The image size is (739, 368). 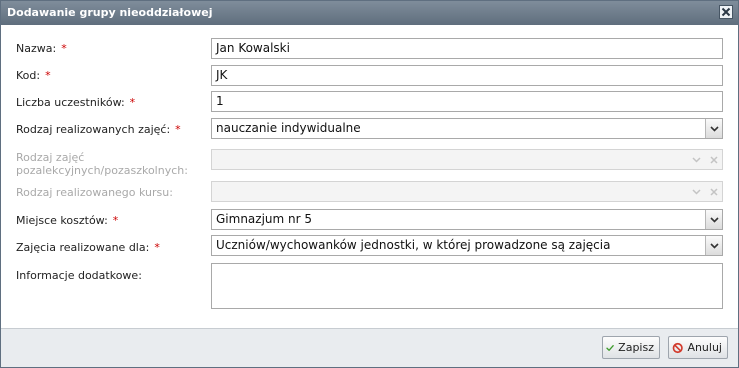 What do you see at coordinates (467, 128) in the screenshot?
I see `rodzaj-zajec-select: nauczanie indywidualne` at bounding box center [467, 128].